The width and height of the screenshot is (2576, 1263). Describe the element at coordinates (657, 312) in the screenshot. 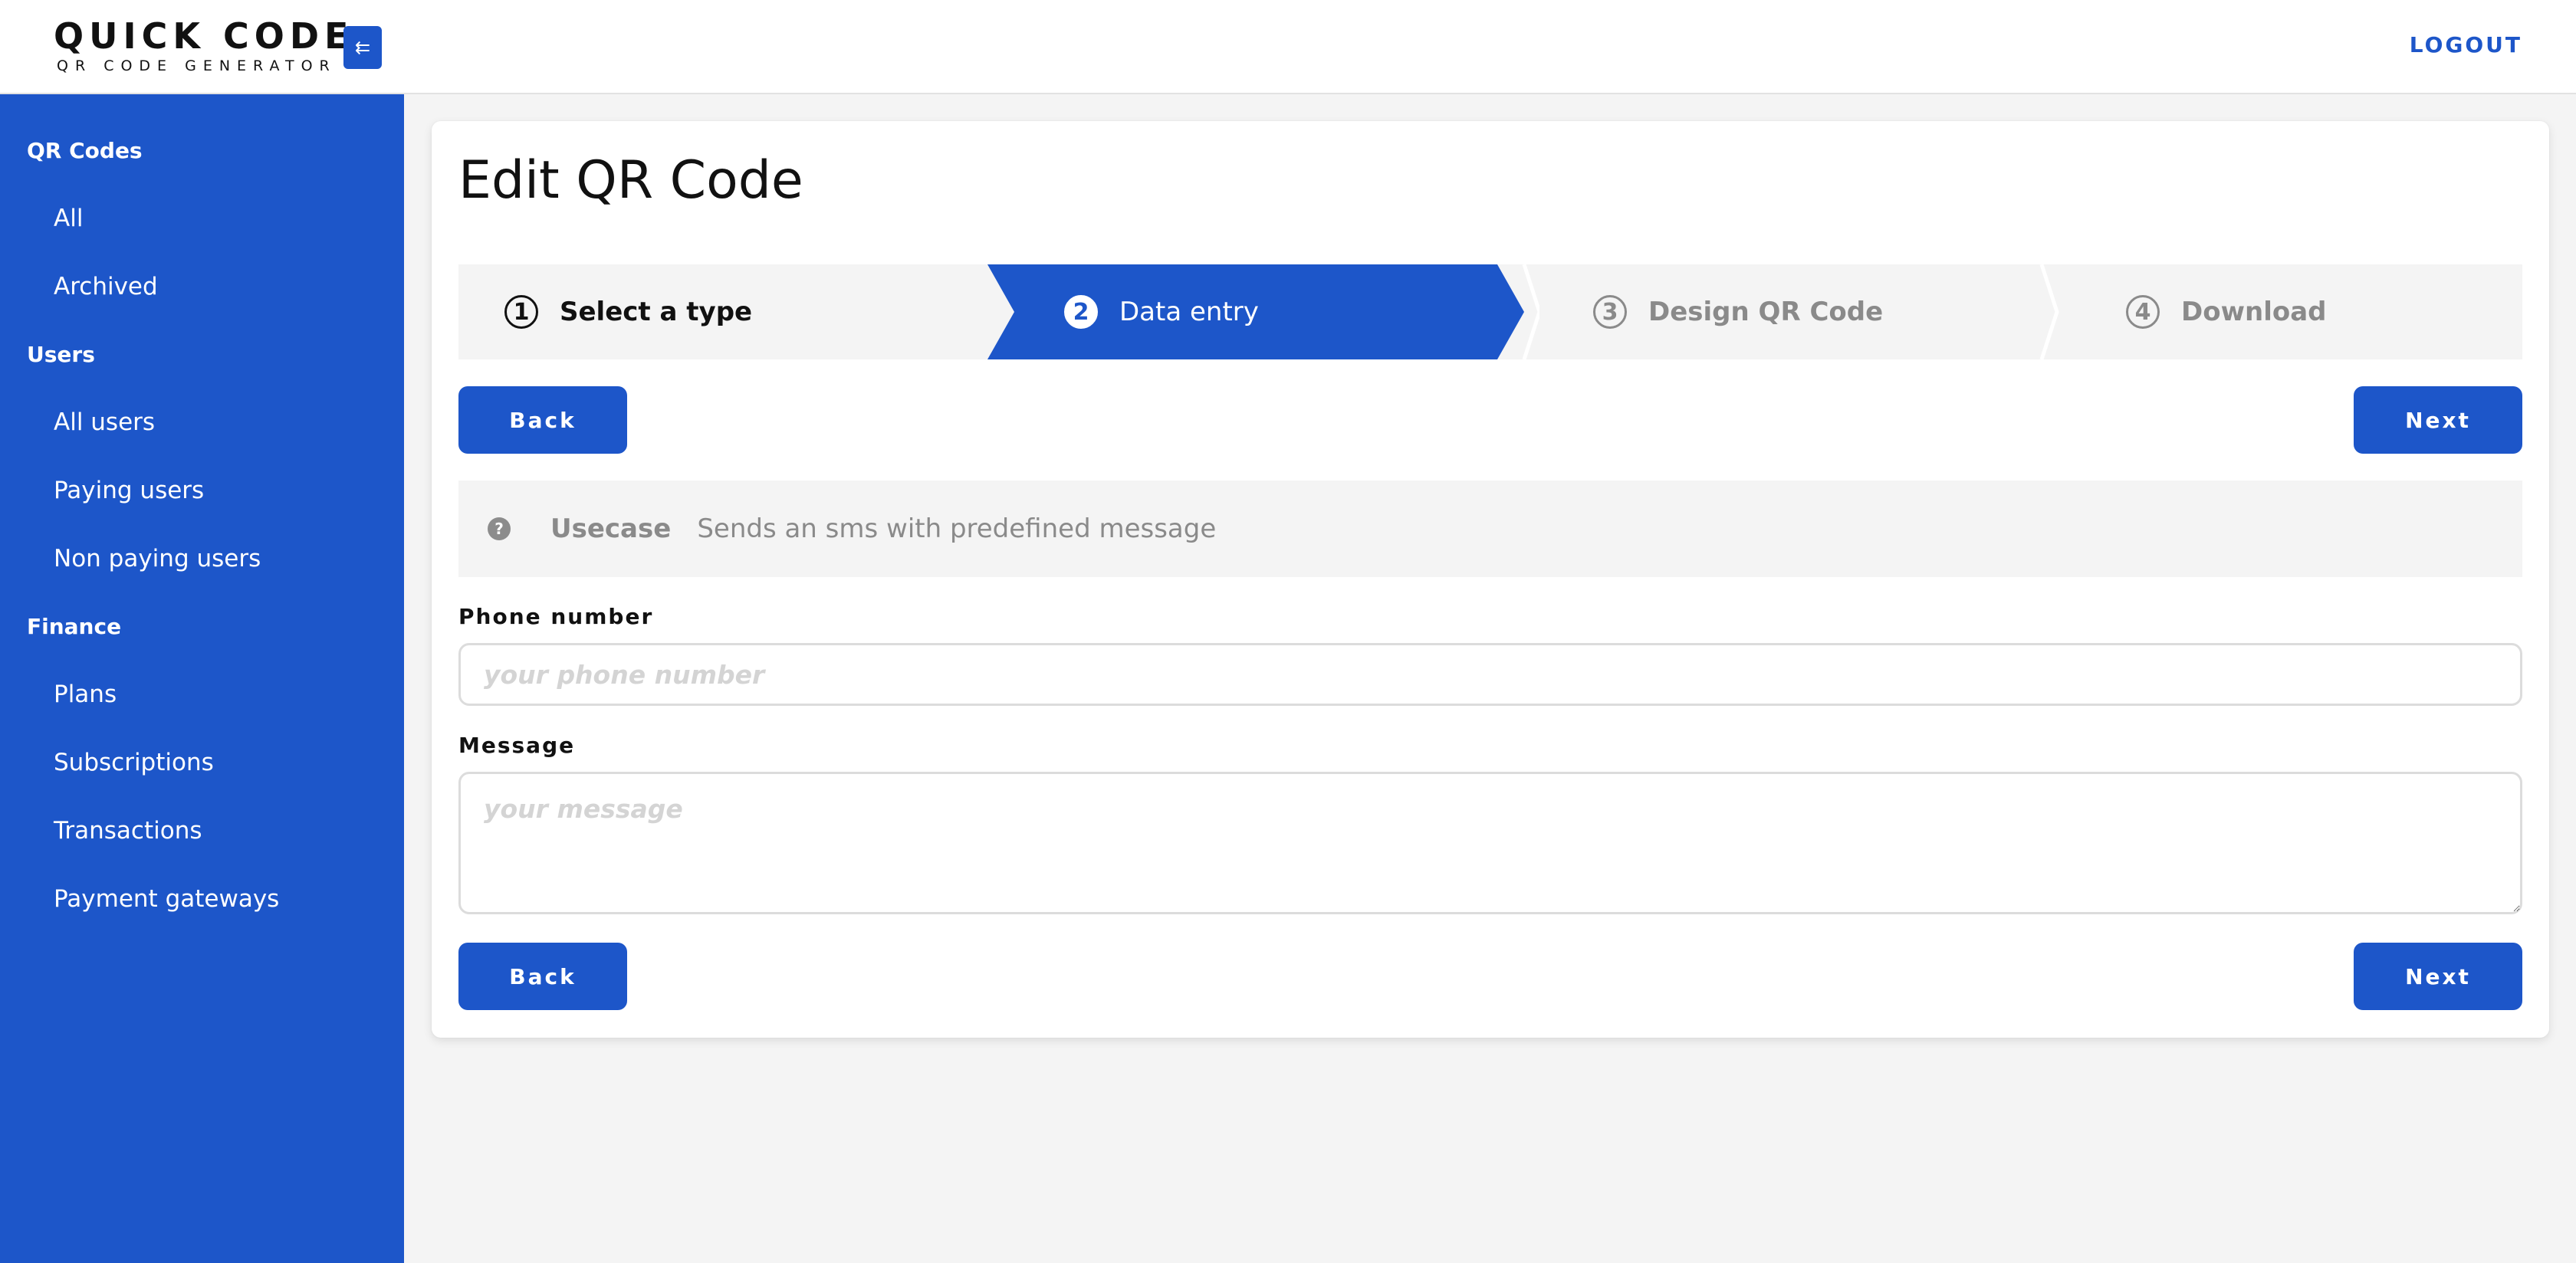

I see `step-label: Select a type` at that location.